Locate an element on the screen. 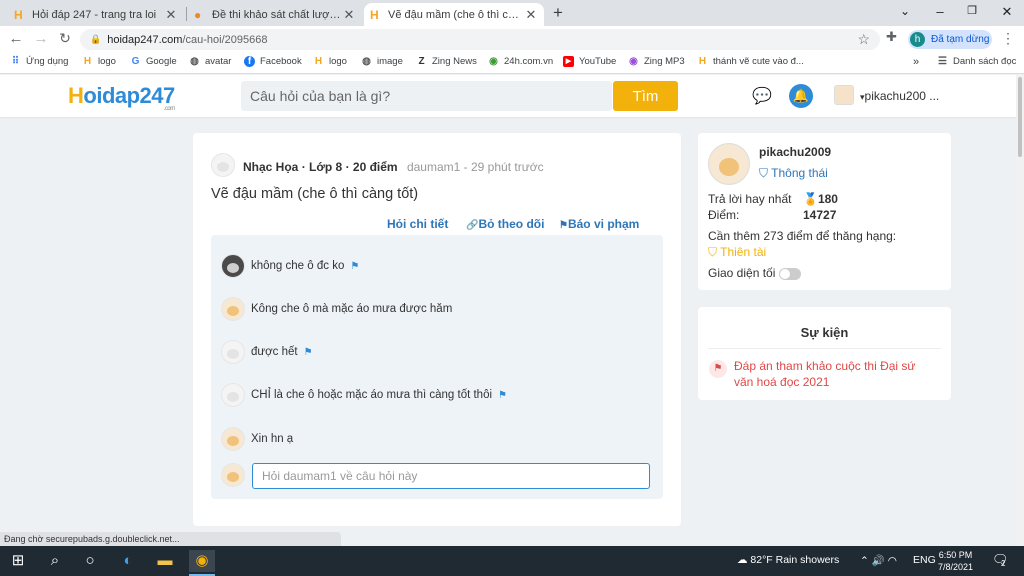 The width and height of the screenshot is (1024, 576). bookmark-youtube: ▶ YouTube is located at coordinates (589, 61).